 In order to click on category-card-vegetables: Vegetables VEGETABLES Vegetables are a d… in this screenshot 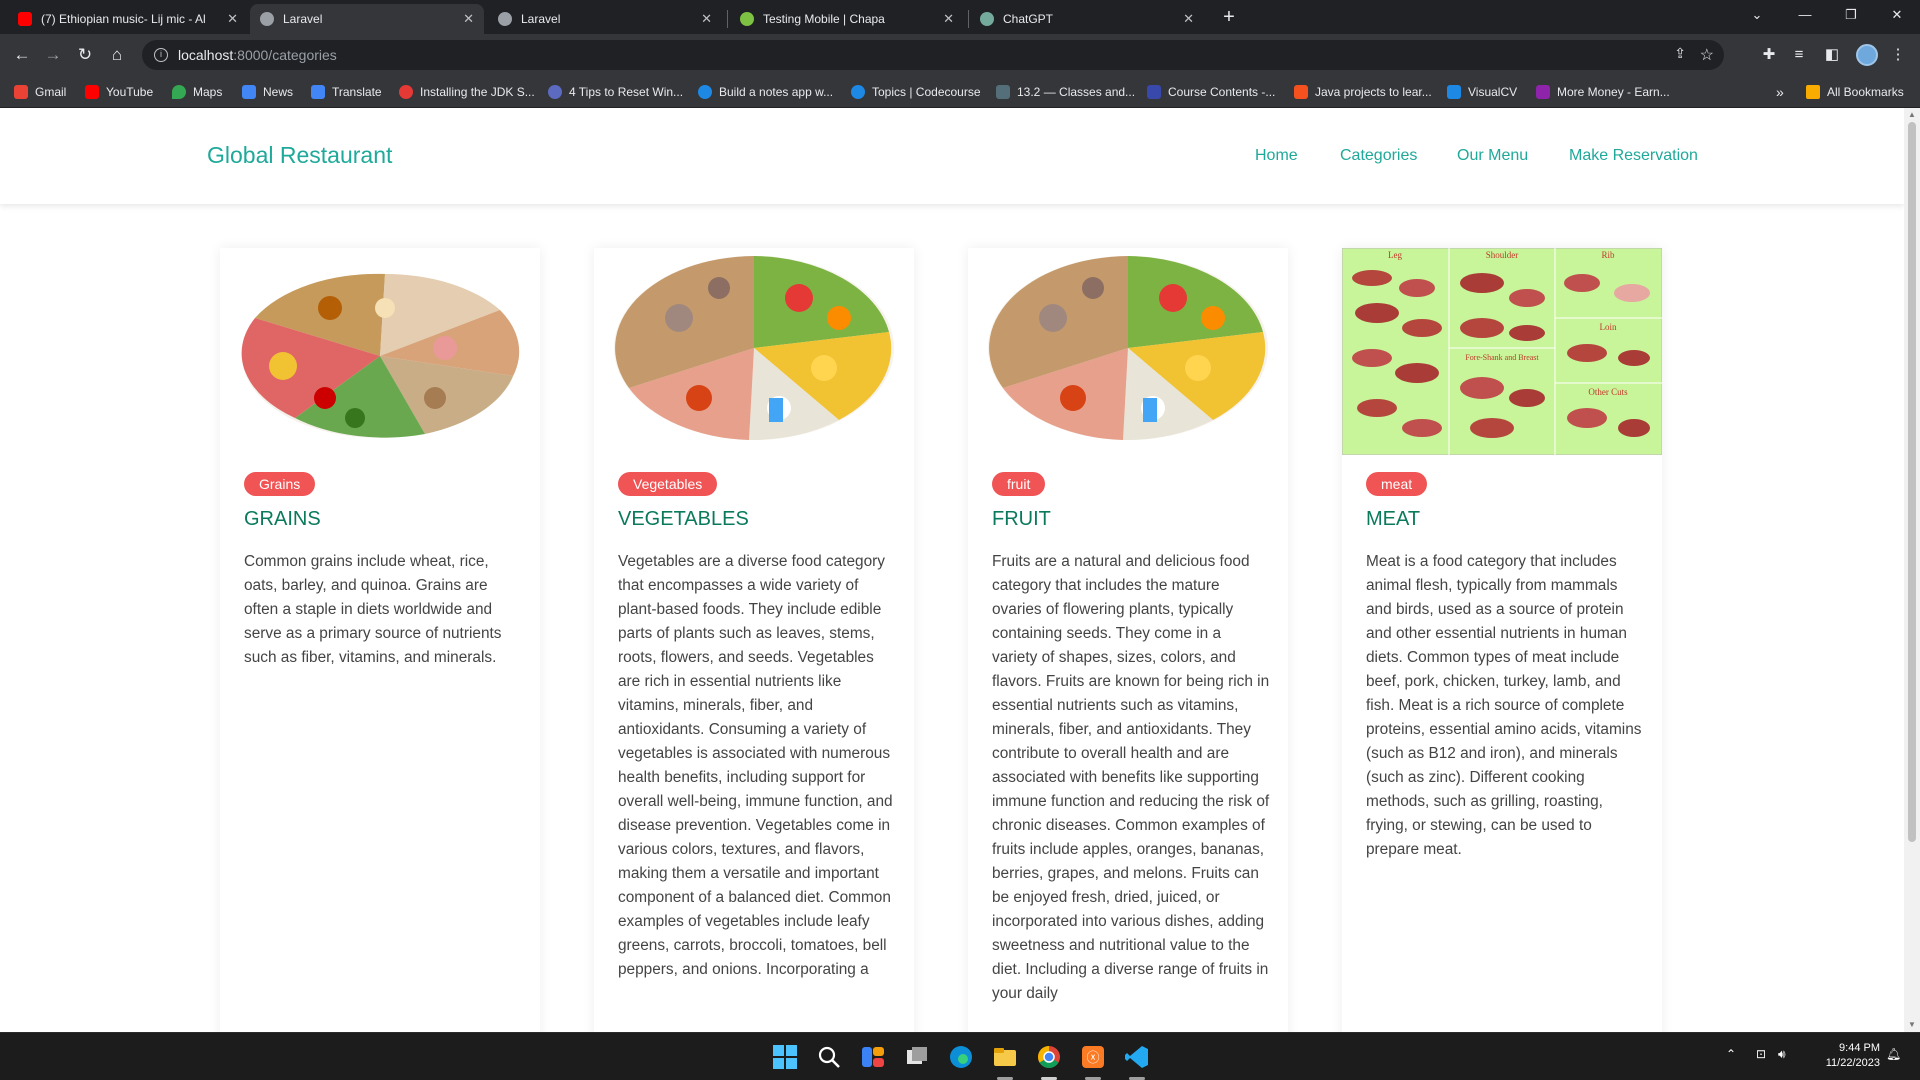, I will do `click(754, 640)`.